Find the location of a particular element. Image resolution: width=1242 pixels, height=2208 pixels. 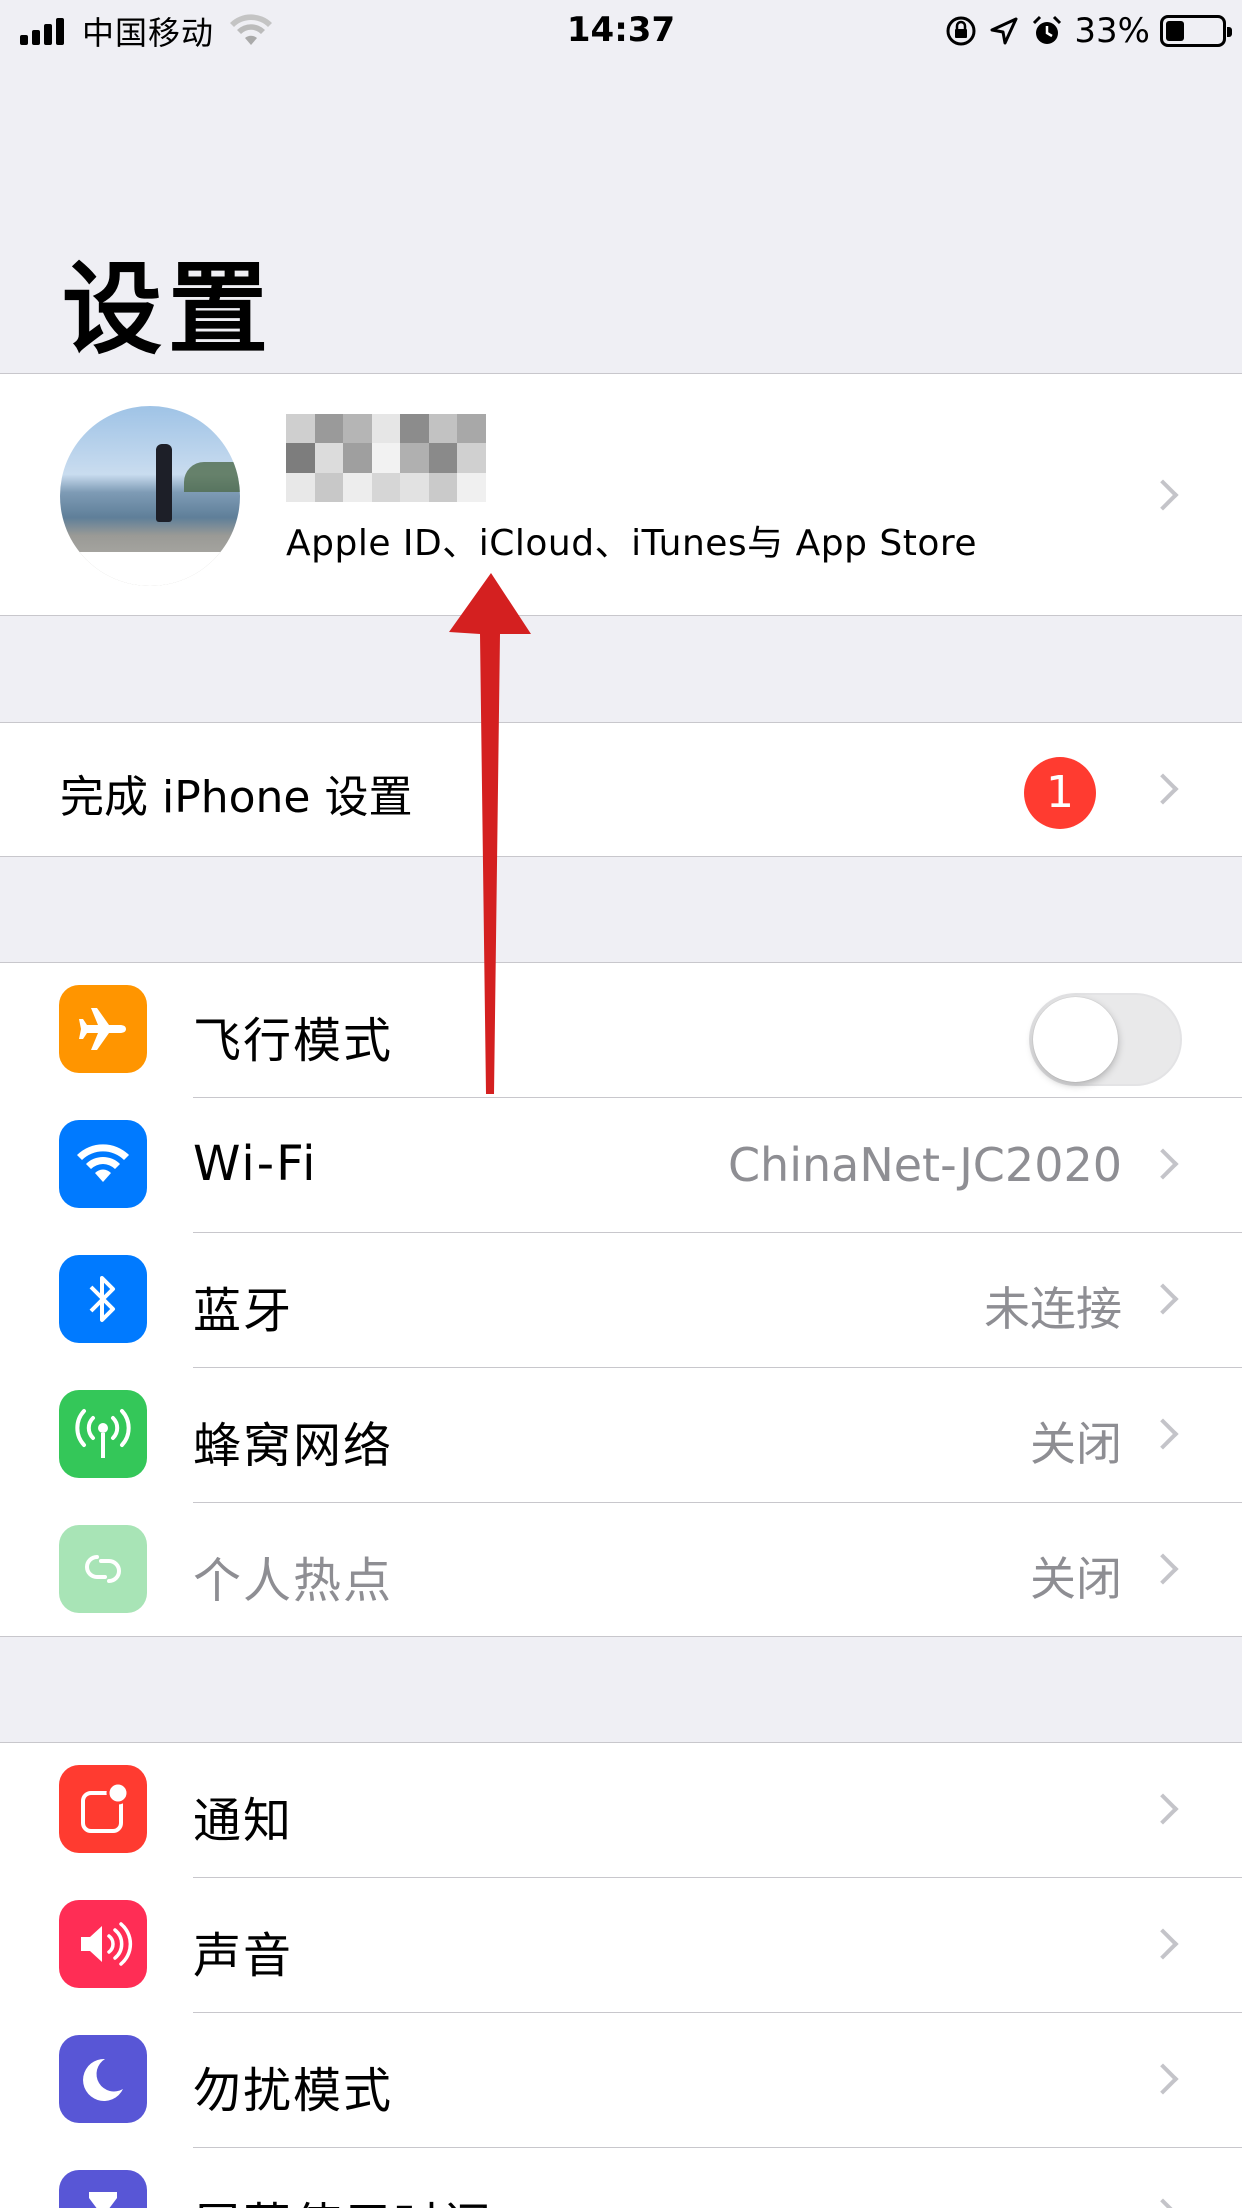

settings-row-label: 通知 is located at coordinates (243, 1821).